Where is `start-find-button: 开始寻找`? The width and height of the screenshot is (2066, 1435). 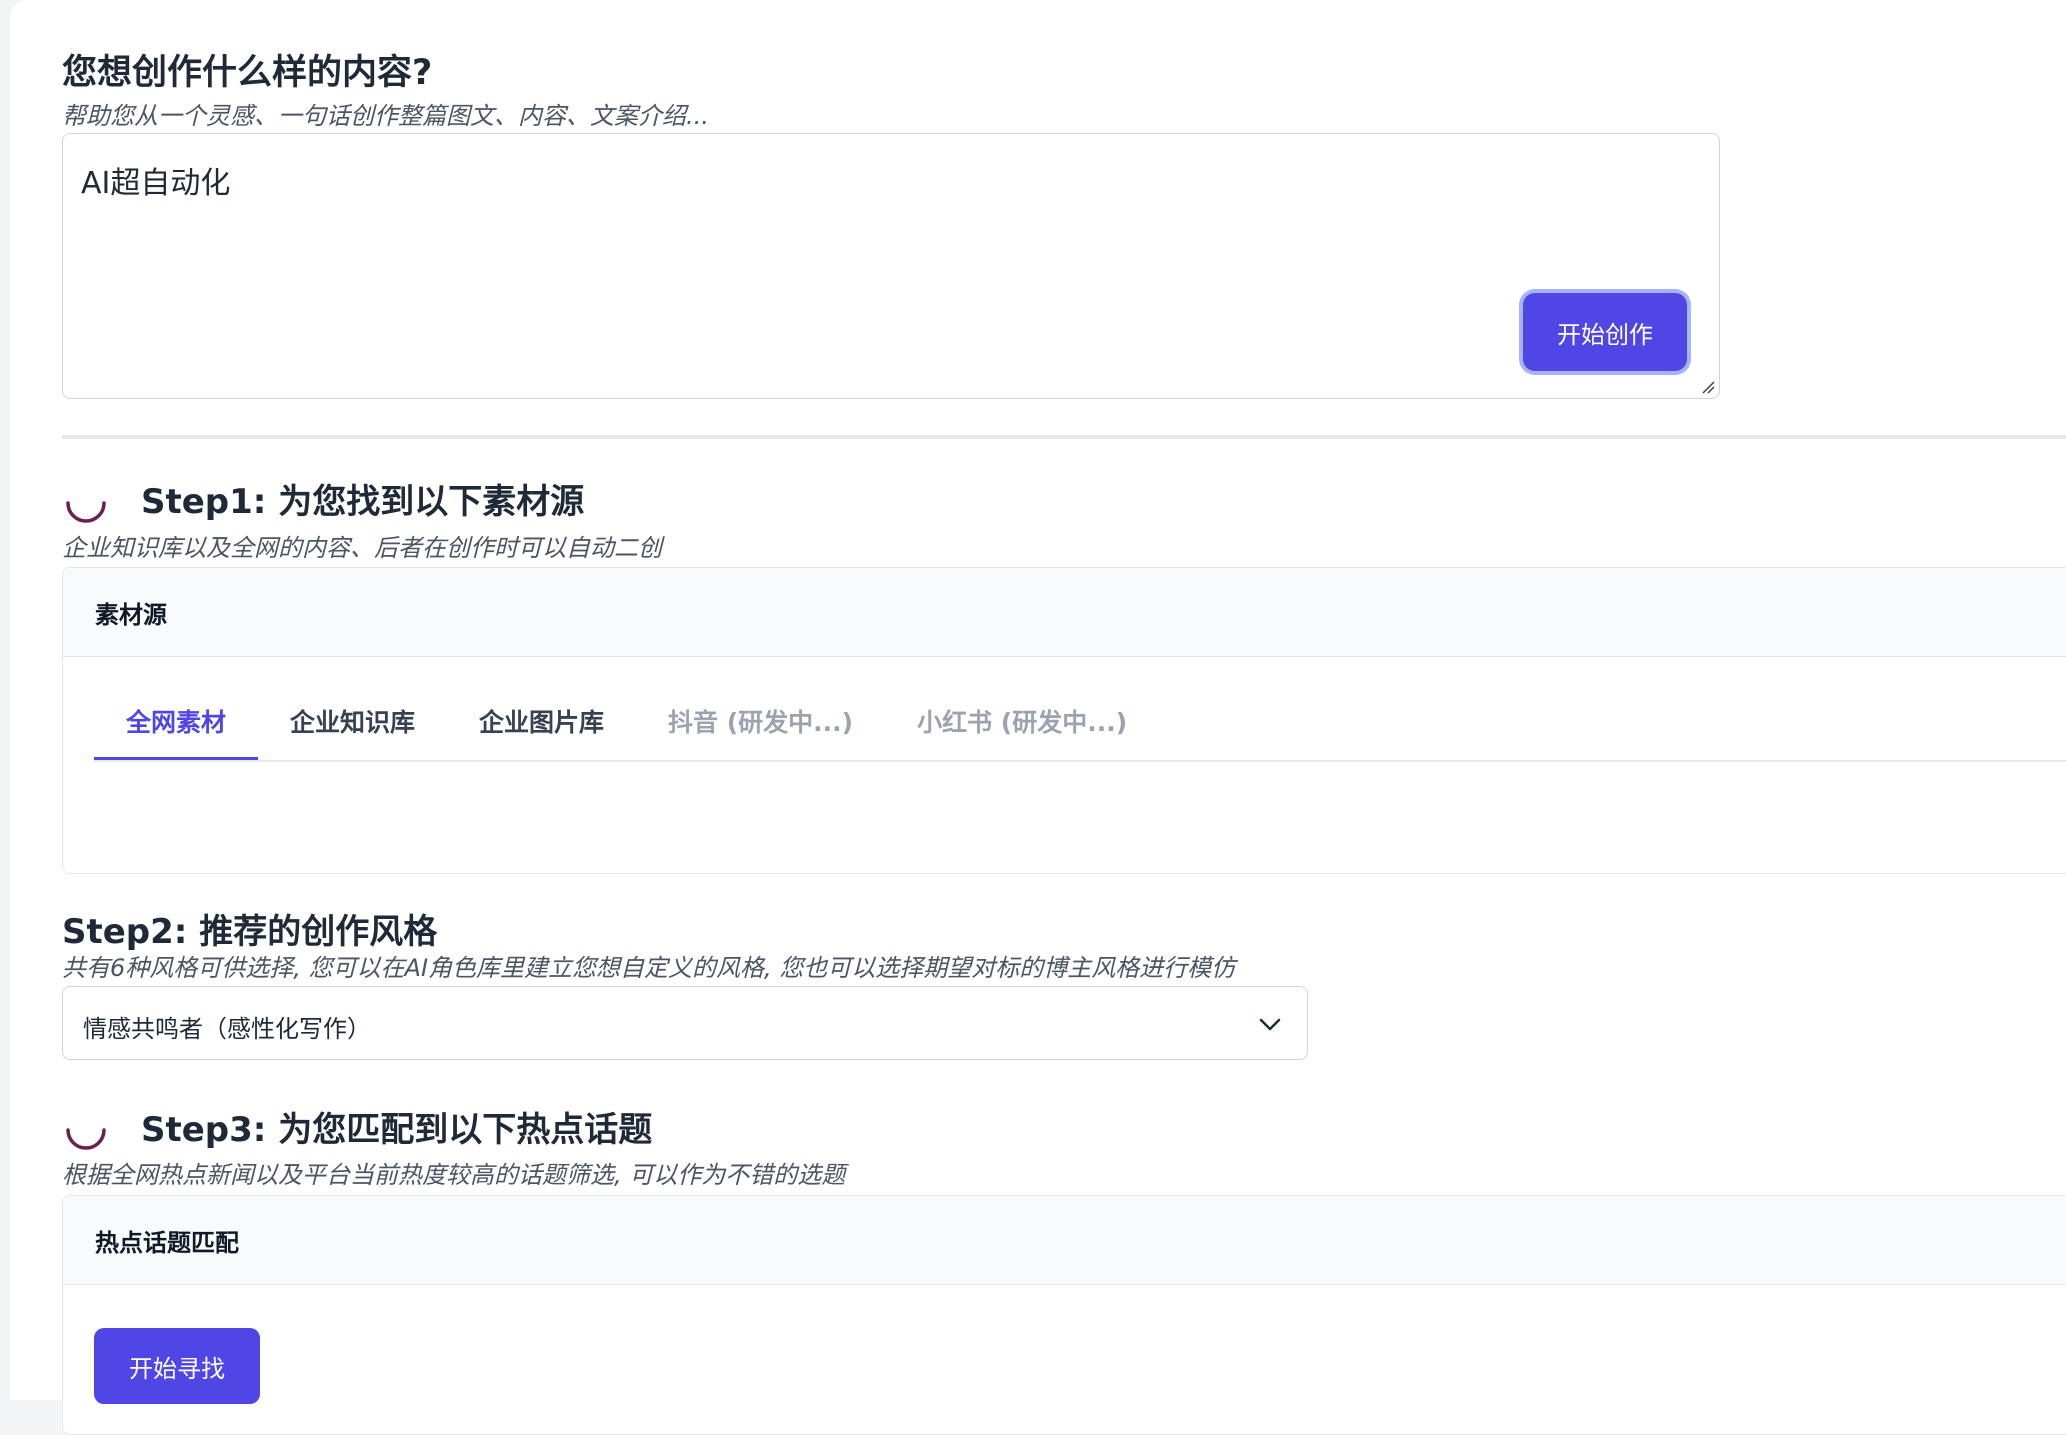
start-find-button: 开始寻找 is located at coordinates (177, 1366).